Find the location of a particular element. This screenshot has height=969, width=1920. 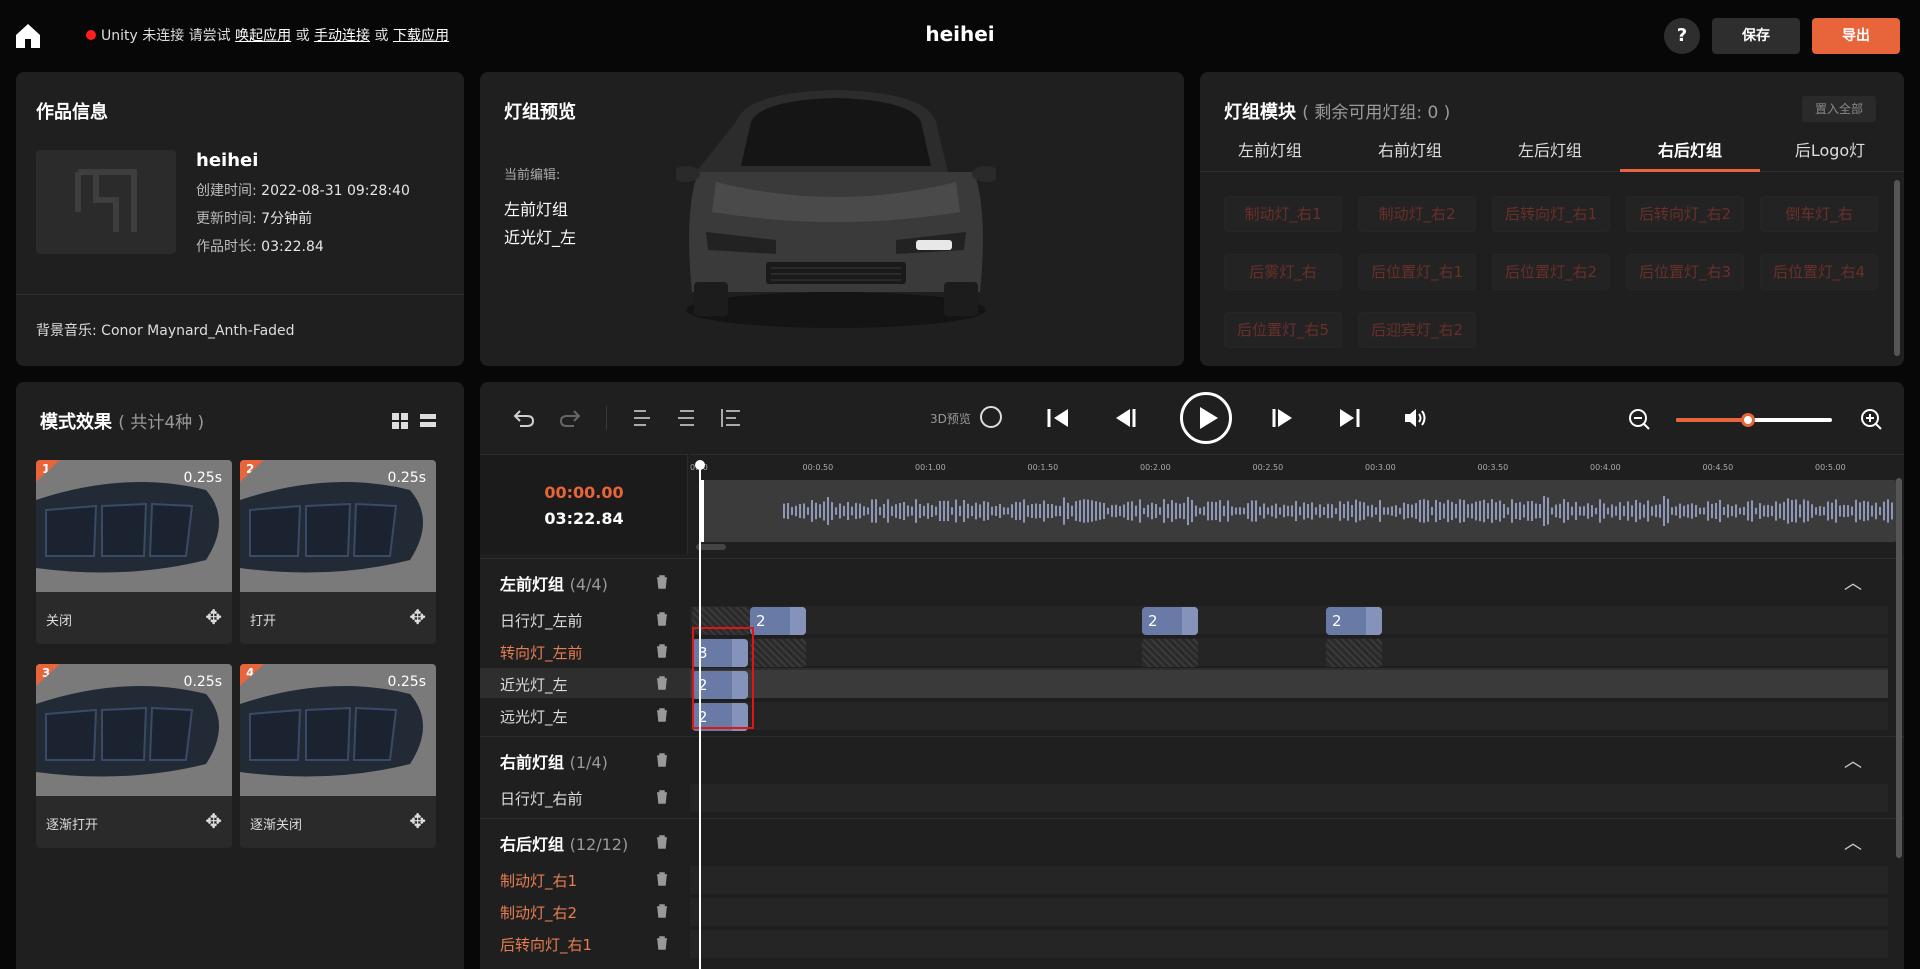

help-button: ? is located at coordinates (1682, 36).